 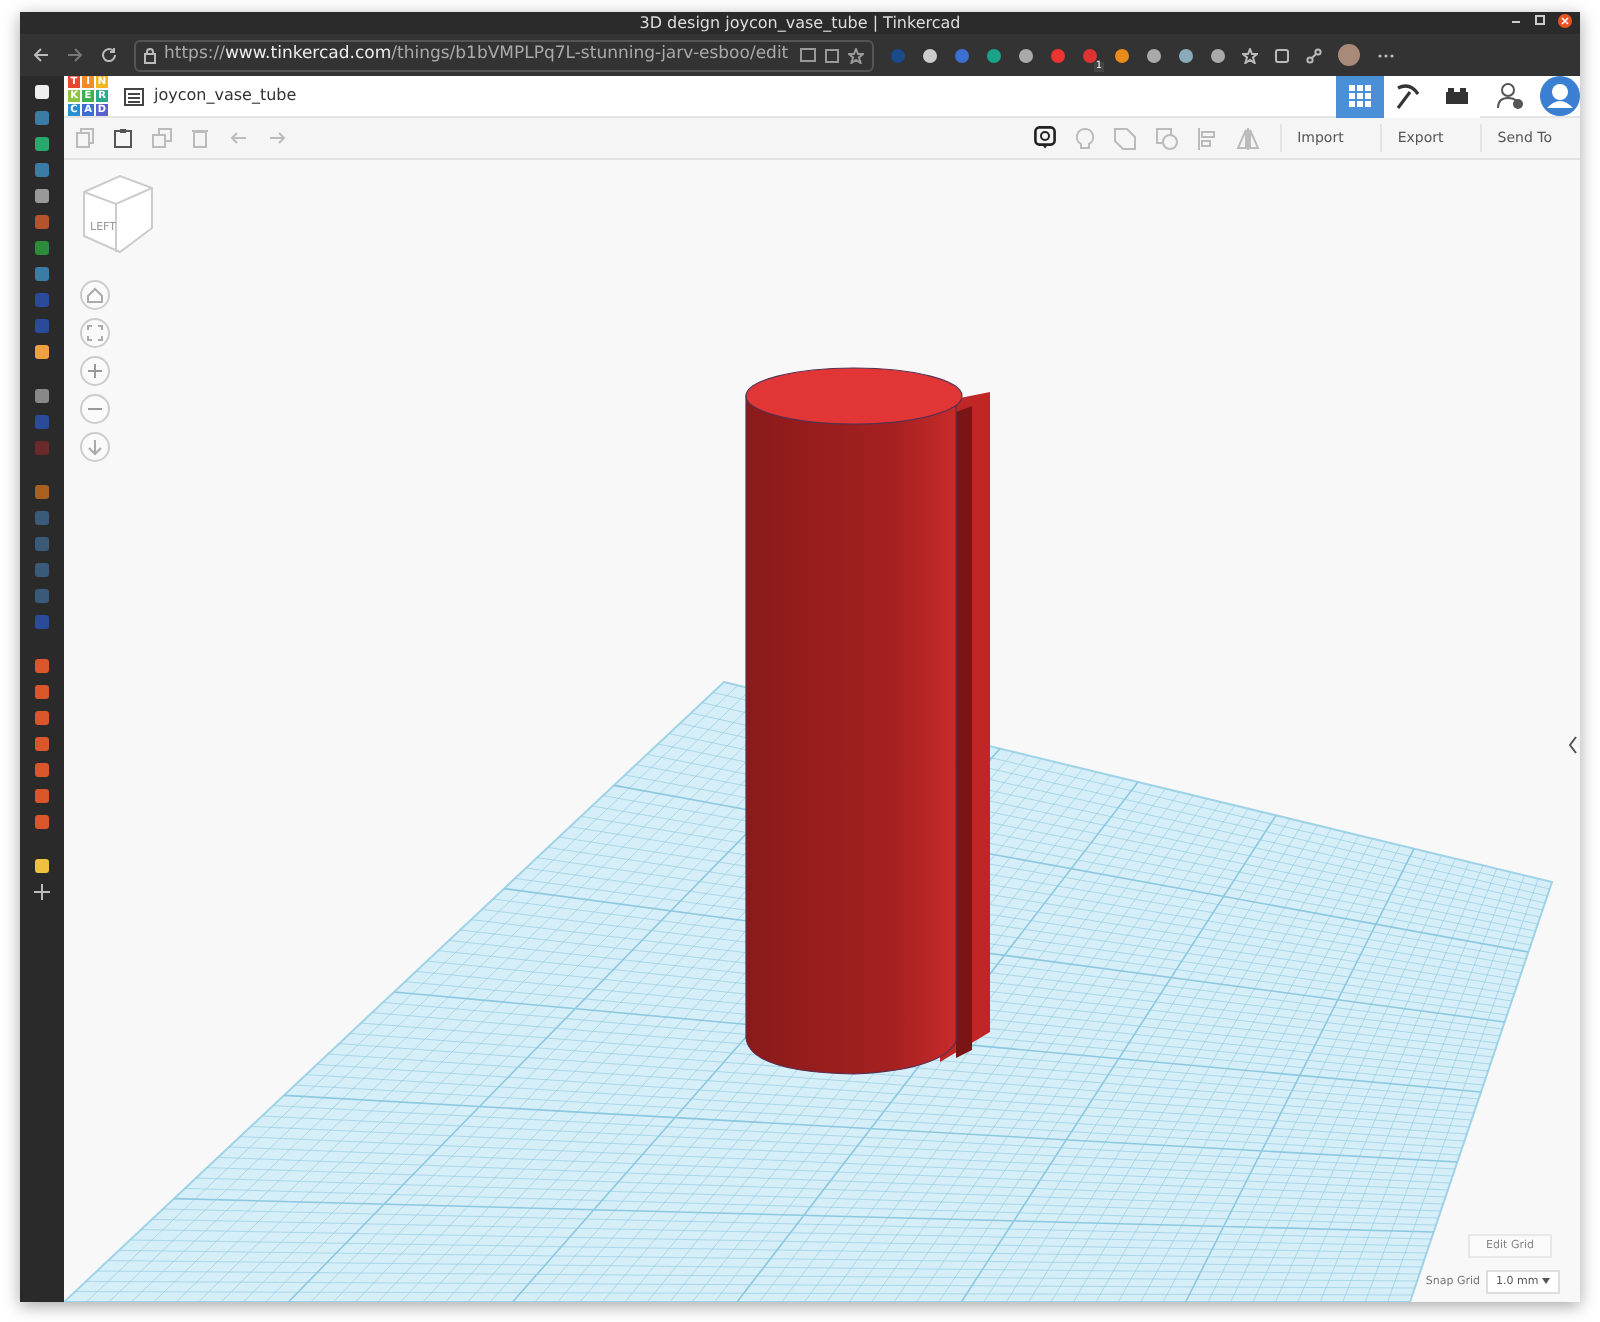 What do you see at coordinates (109, 55) in the screenshot?
I see `reload-icon` at bounding box center [109, 55].